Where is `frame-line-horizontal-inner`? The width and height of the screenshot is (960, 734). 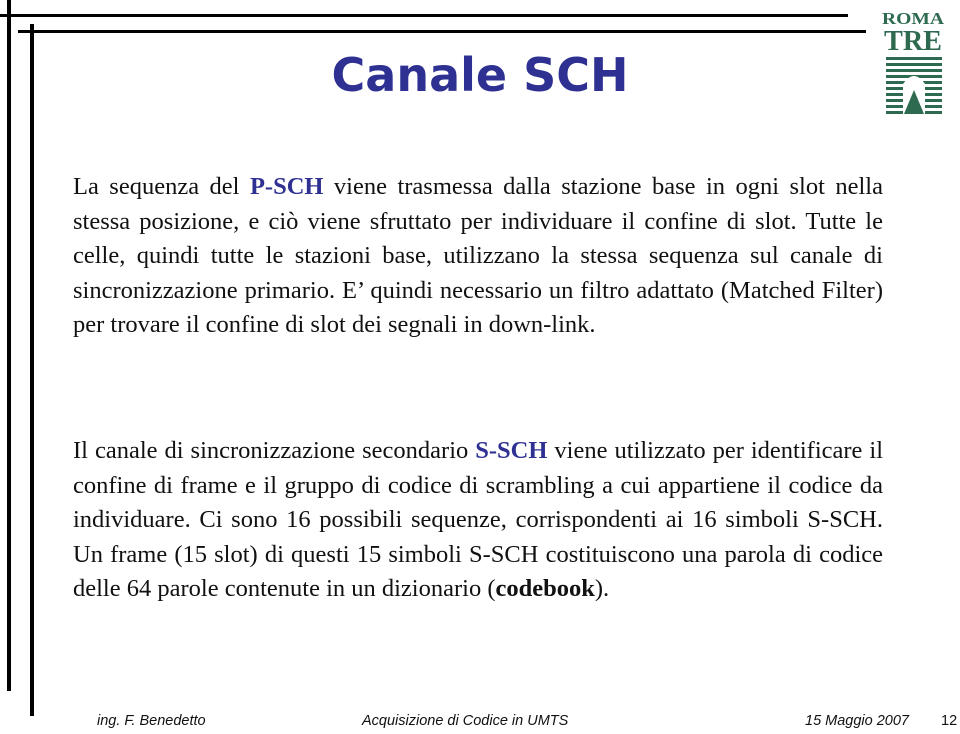
frame-line-horizontal-inner is located at coordinates (442, 31).